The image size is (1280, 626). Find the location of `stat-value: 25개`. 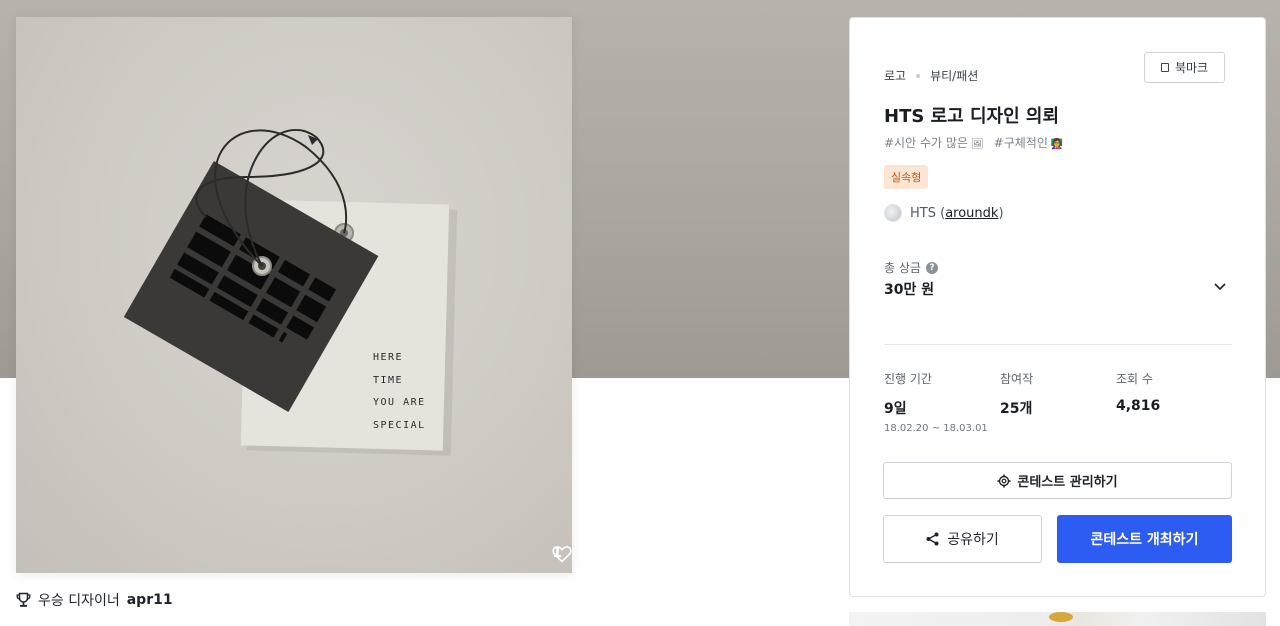

stat-value: 25개 is located at coordinates (1016, 409).